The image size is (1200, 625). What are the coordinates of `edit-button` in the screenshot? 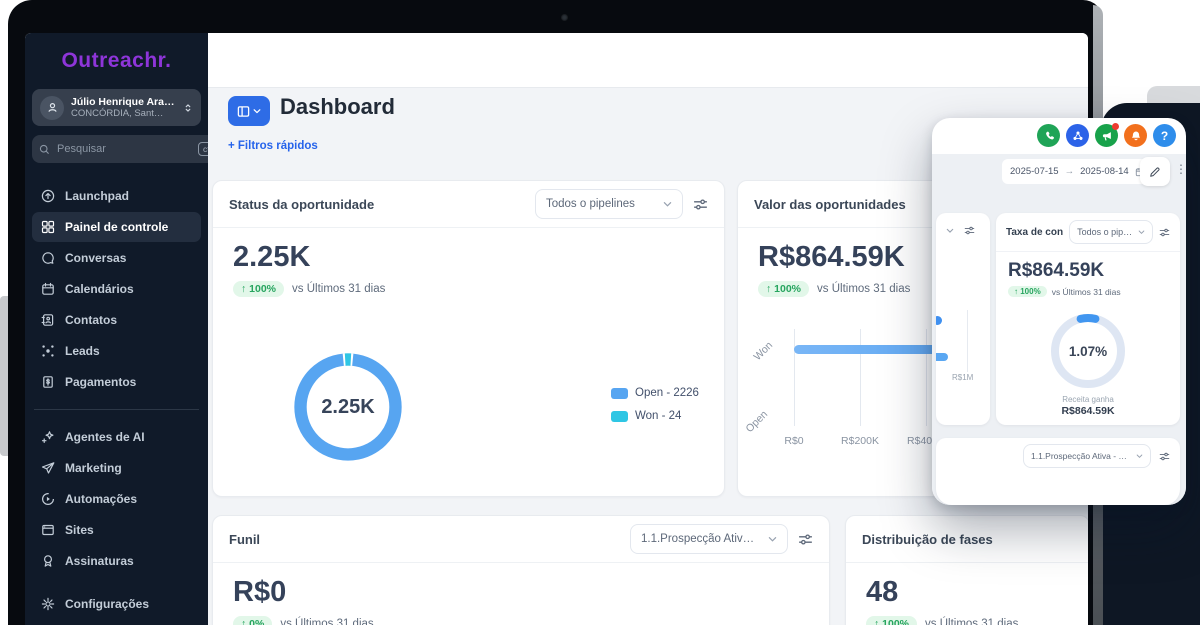 It's located at (1155, 171).